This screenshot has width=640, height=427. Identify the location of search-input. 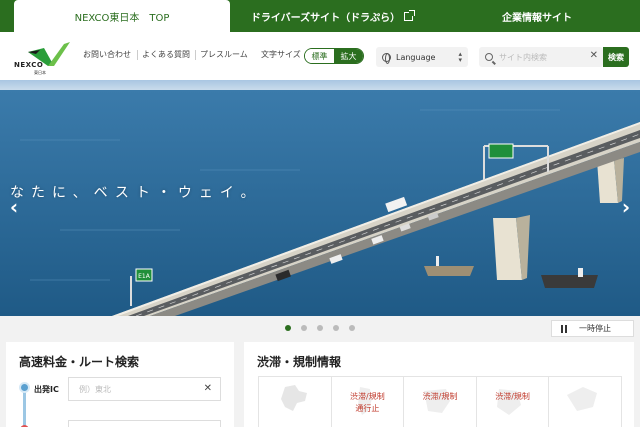
(543, 57).